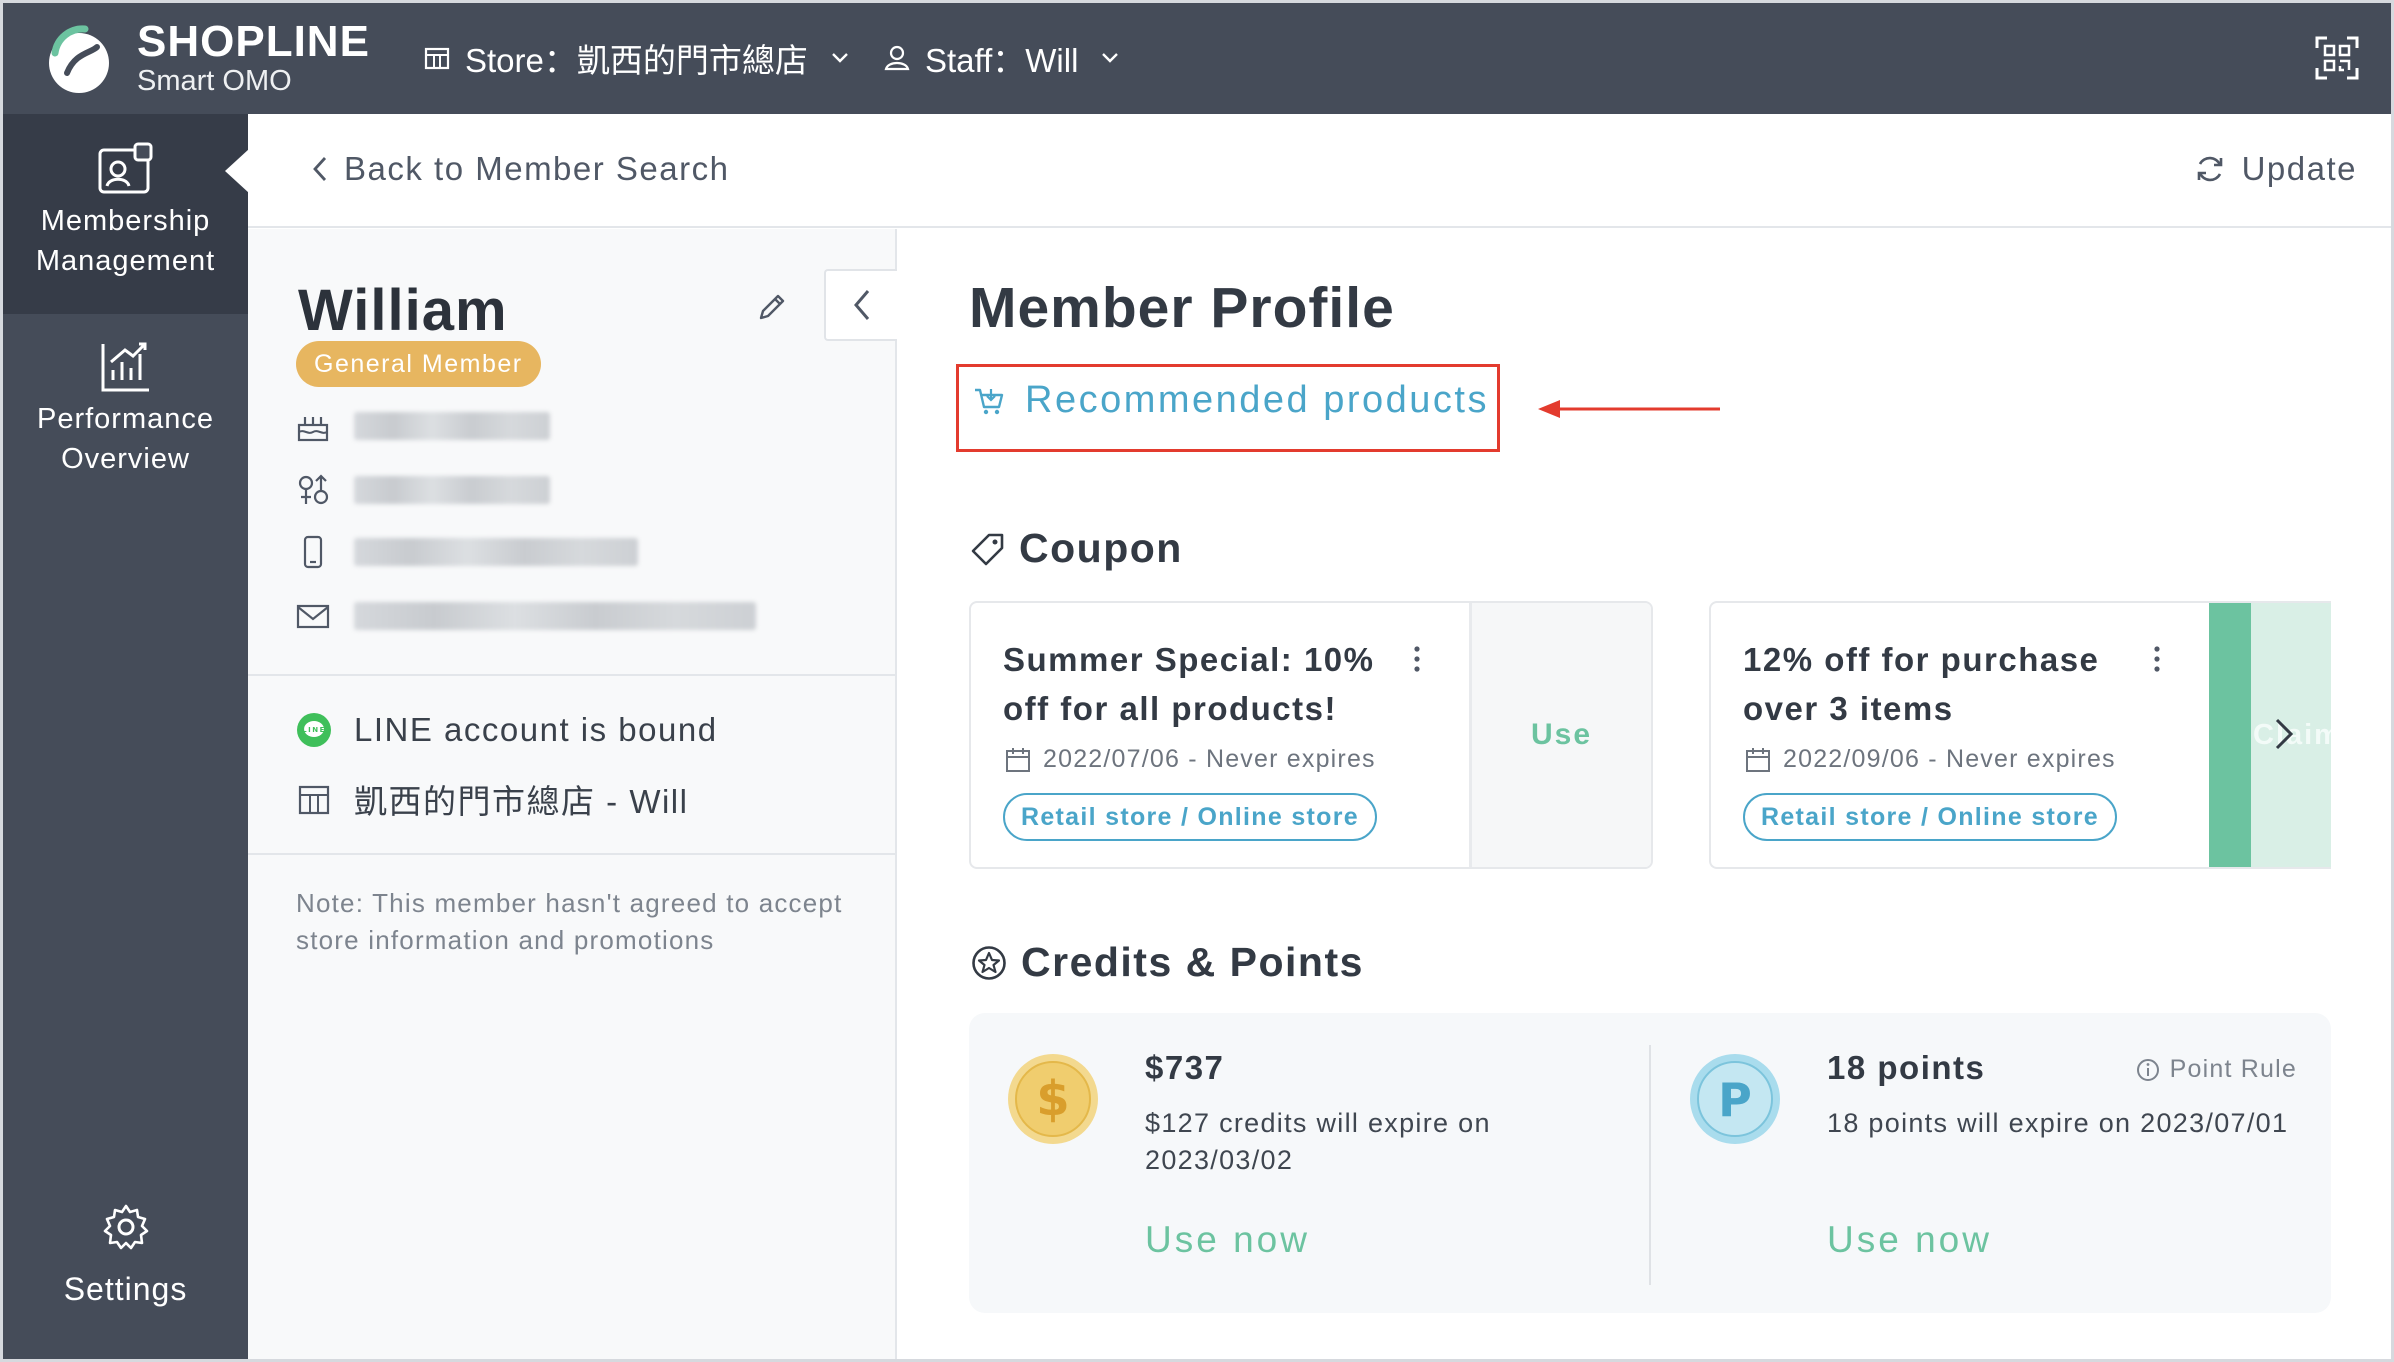 This screenshot has width=2394, height=1362. I want to click on phone-row, so click(467, 552).